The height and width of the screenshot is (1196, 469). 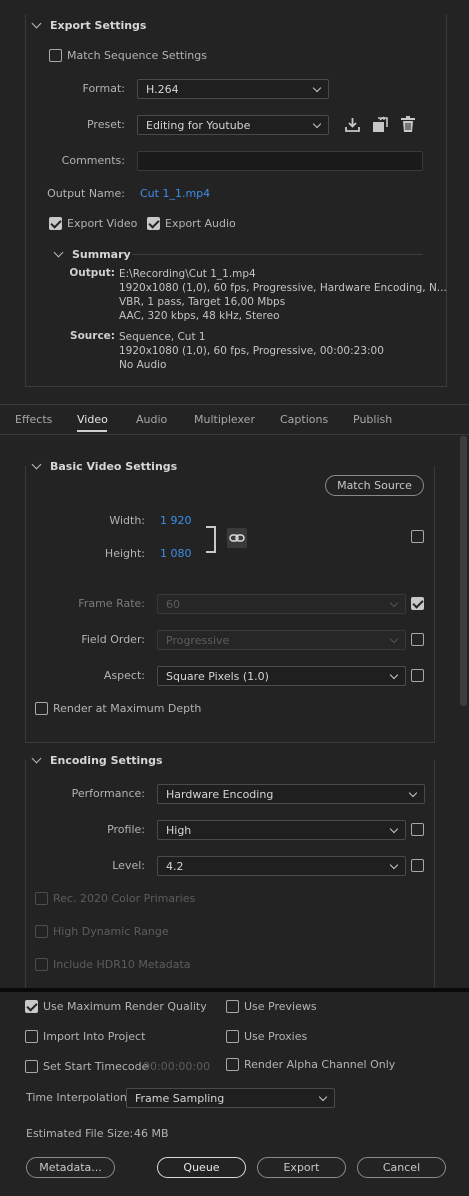 What do you see at coordinates (201, 1167) in the screenshot?
I see `queue-button: Queue` at bounding box center [201, 1167].